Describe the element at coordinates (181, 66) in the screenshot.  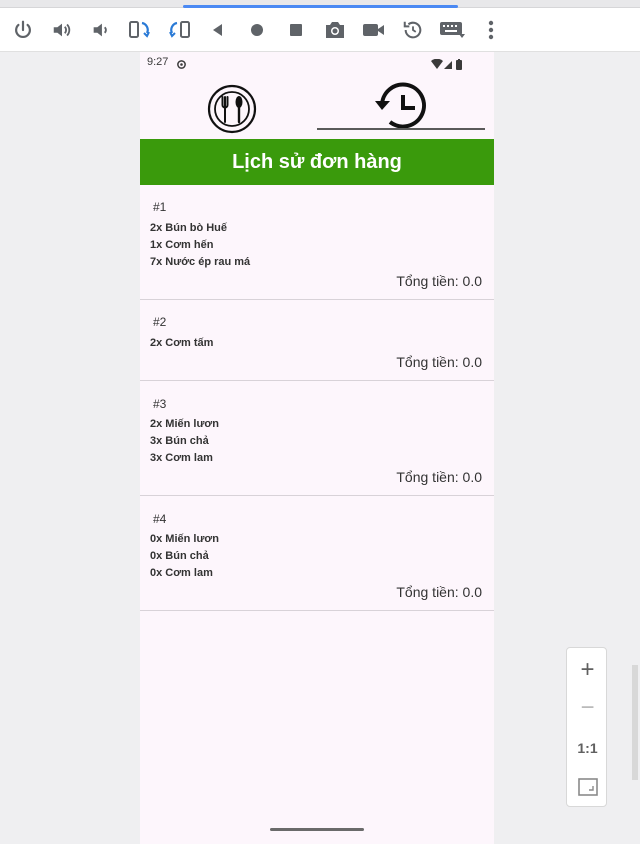
I see `settings-gear-icon` at that location.